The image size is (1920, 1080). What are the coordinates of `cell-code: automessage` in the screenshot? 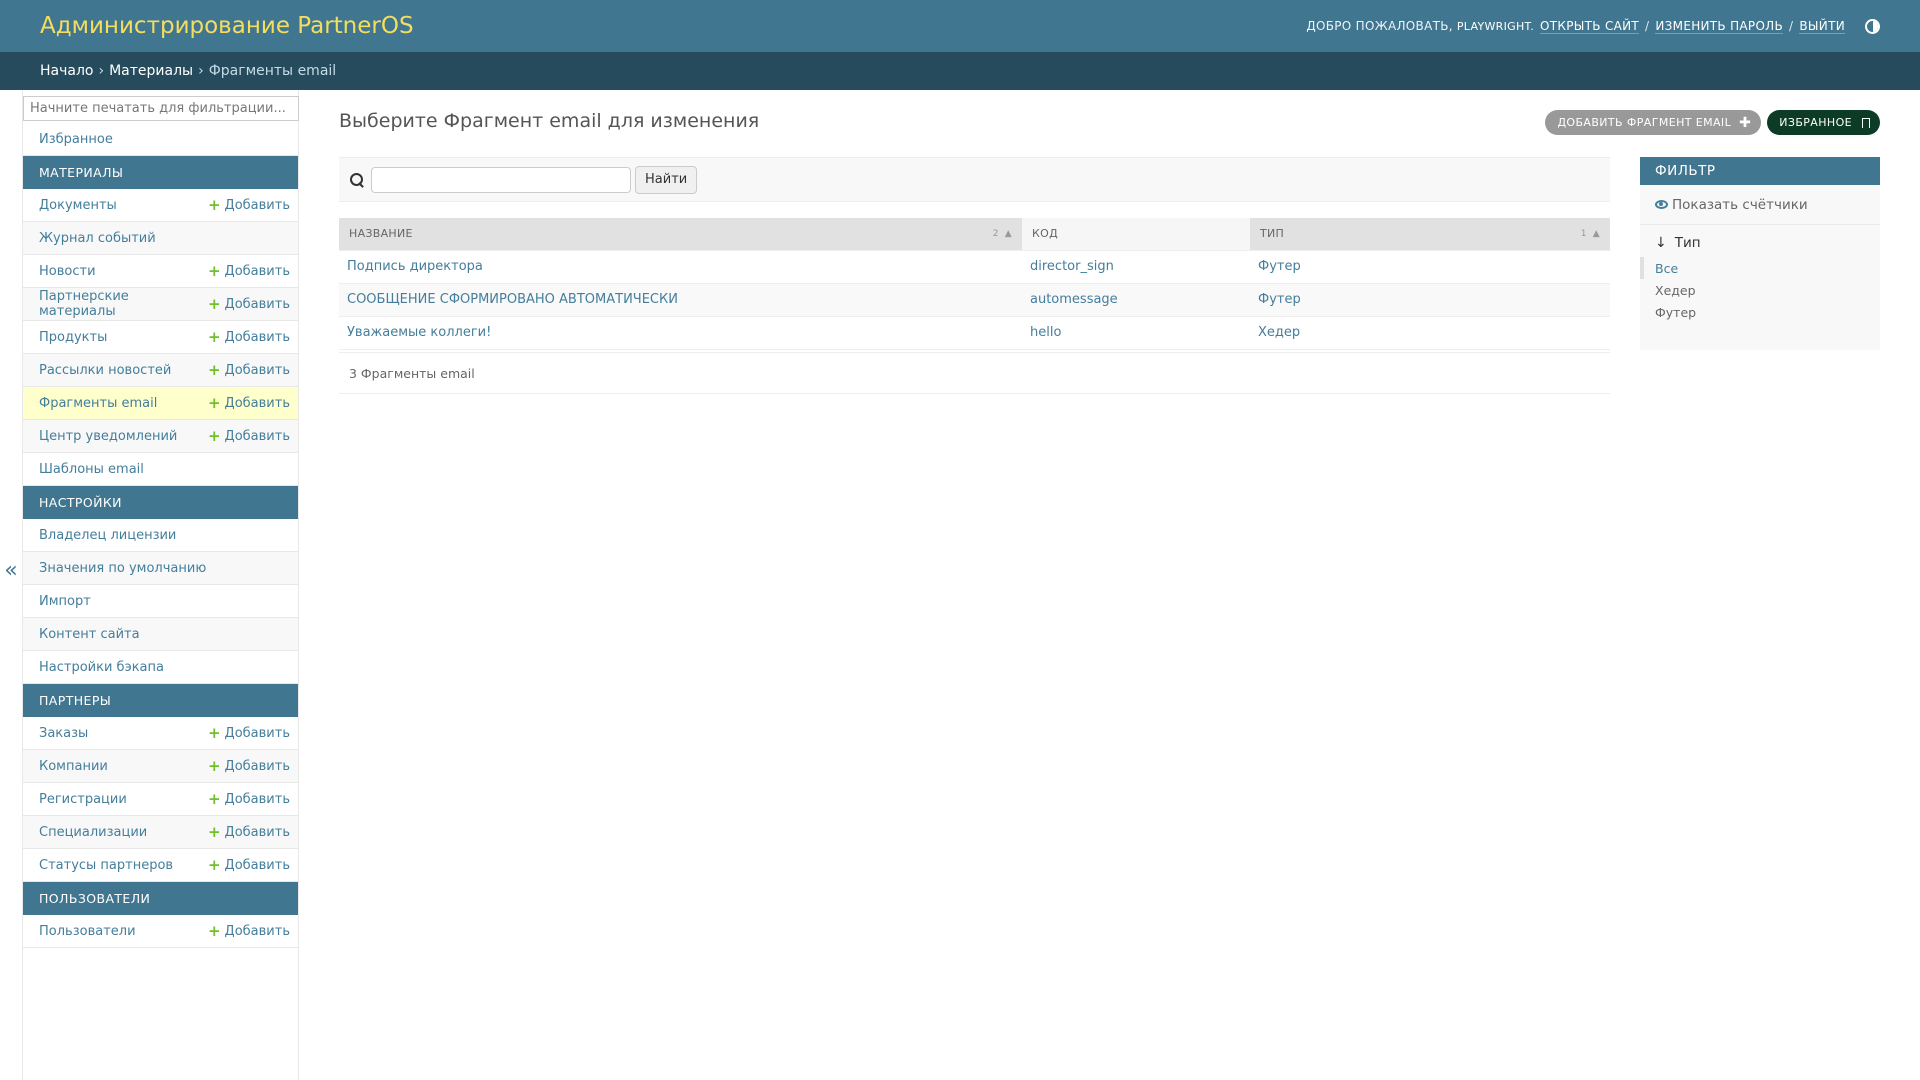 It's located at (1136, 300).